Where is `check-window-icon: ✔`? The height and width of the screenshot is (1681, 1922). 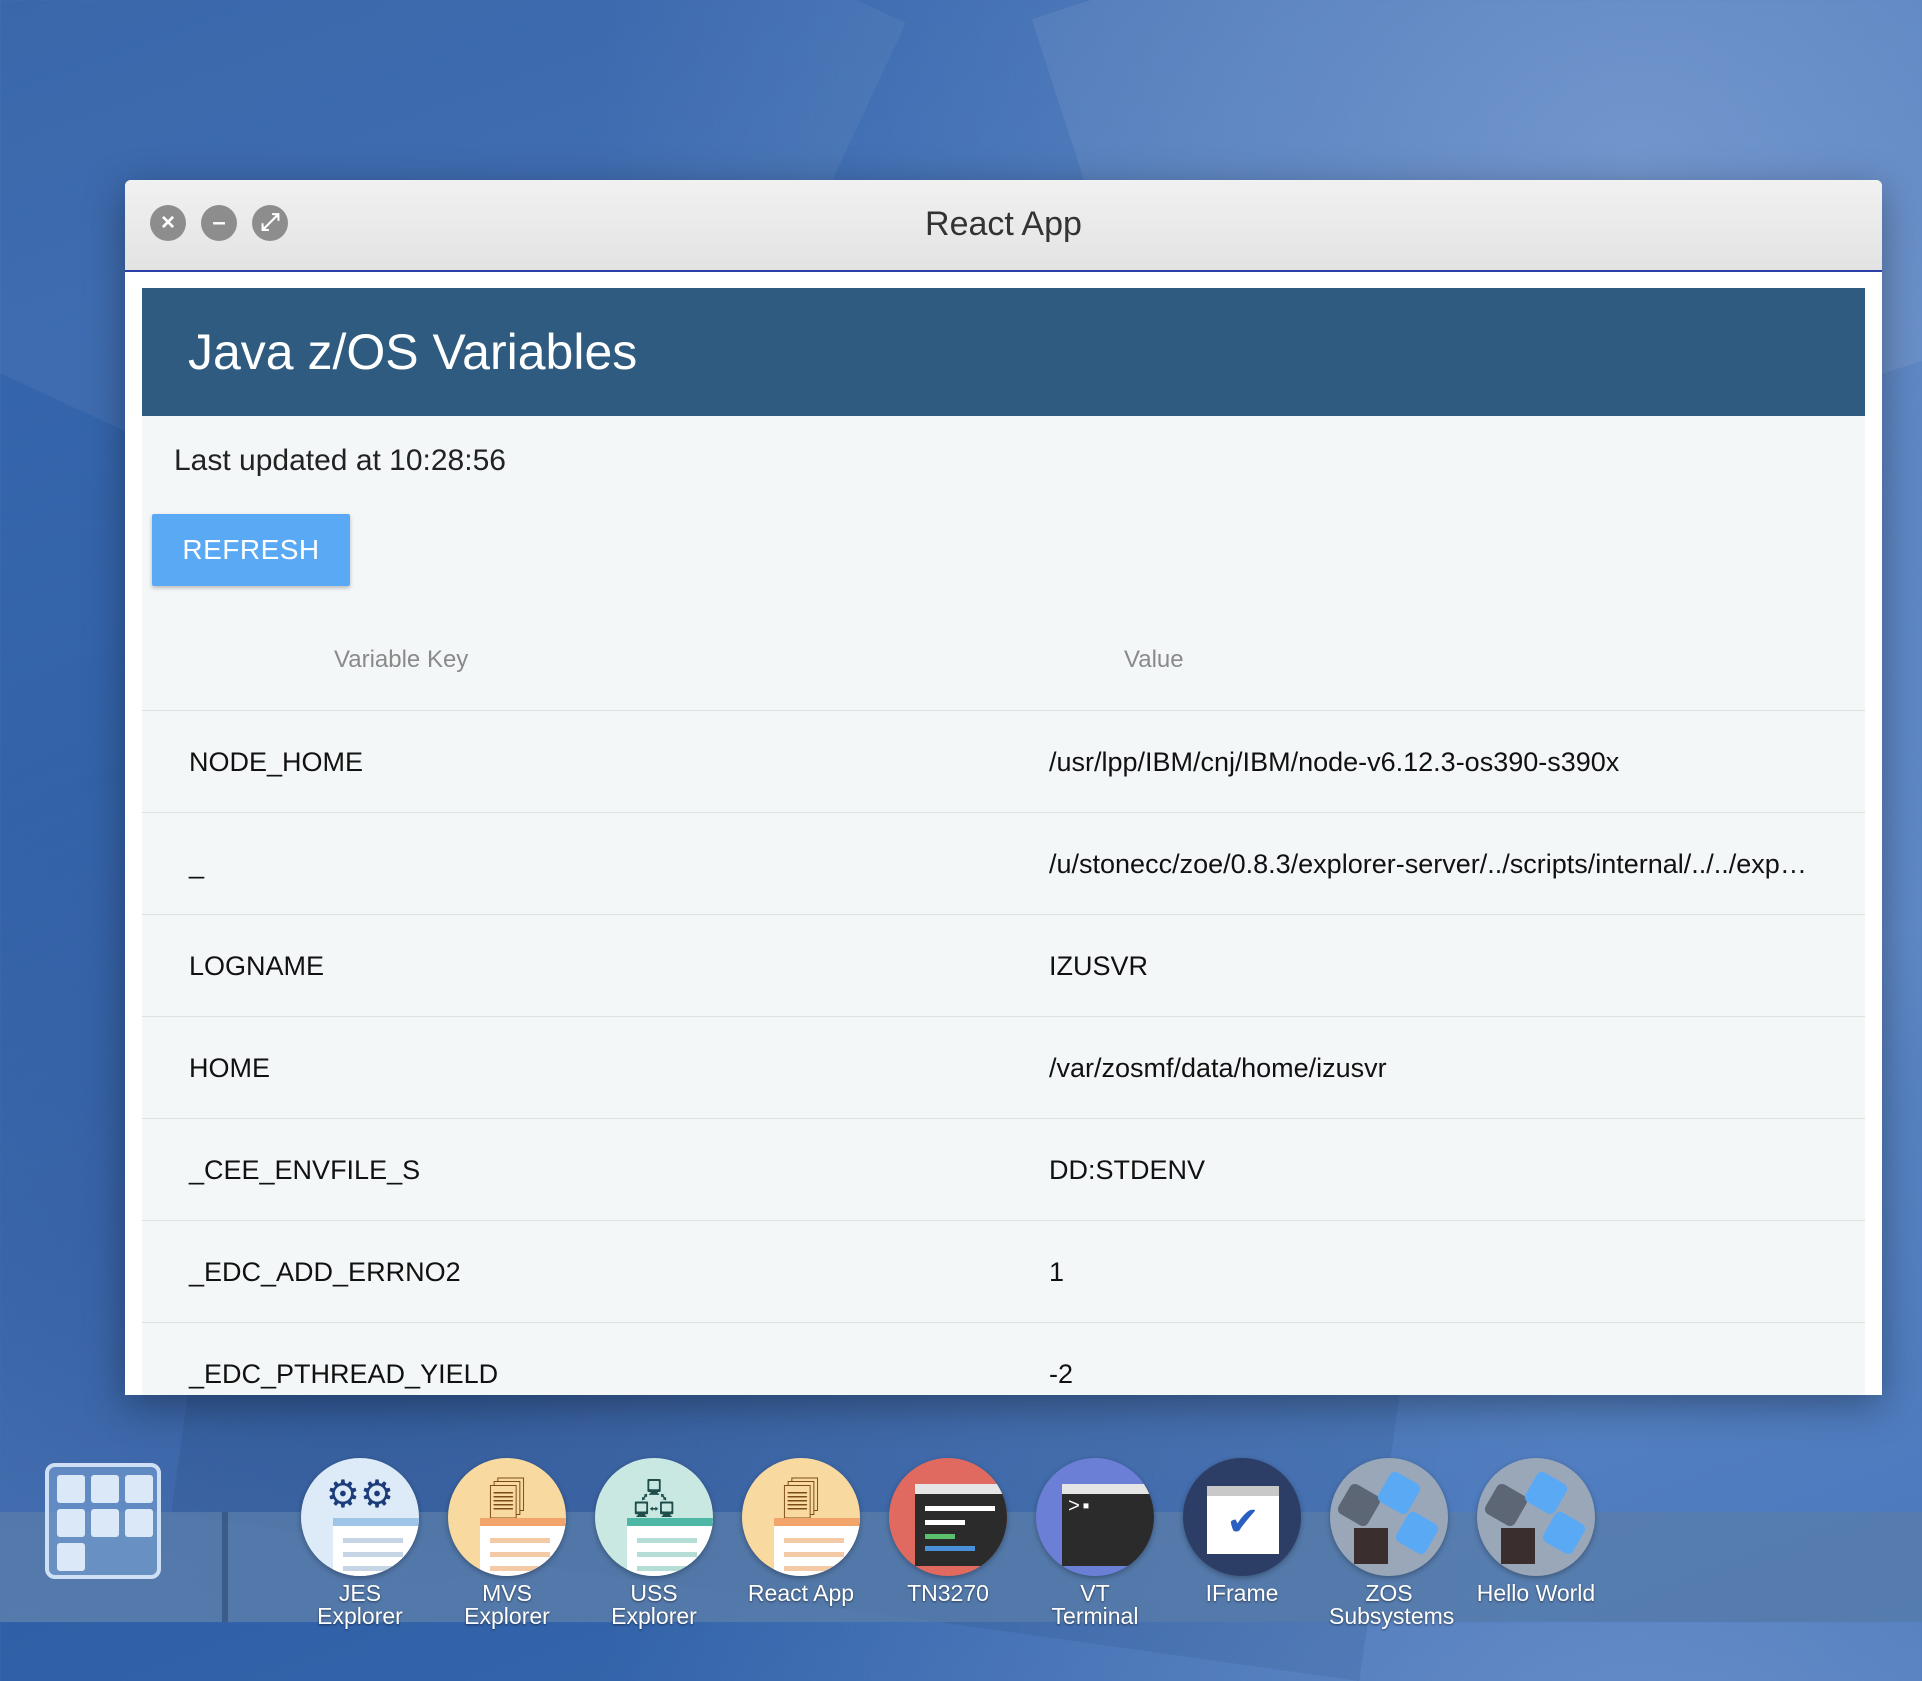
check-window-icon: ✔ is located at coordinates (1242, 1517).